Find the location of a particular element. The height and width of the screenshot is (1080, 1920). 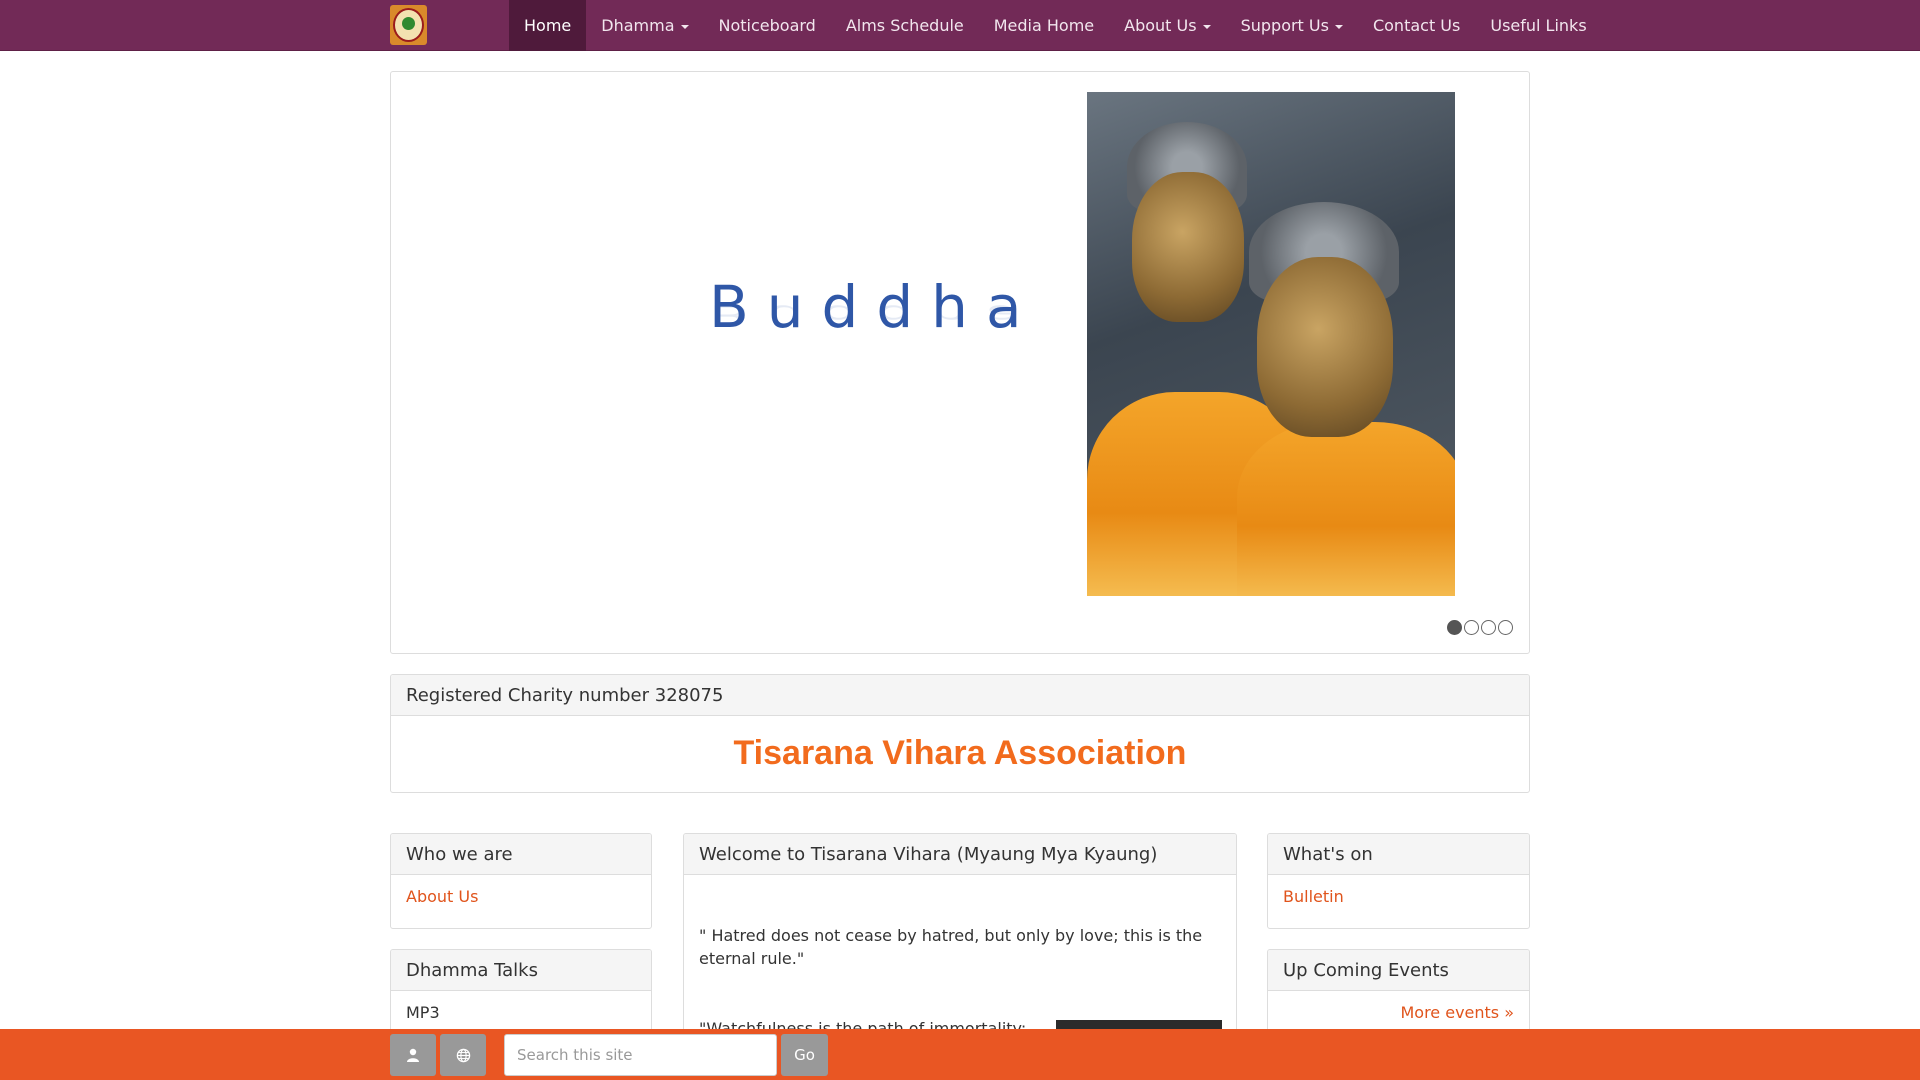

user-button is located at coordinates (413, 1055).